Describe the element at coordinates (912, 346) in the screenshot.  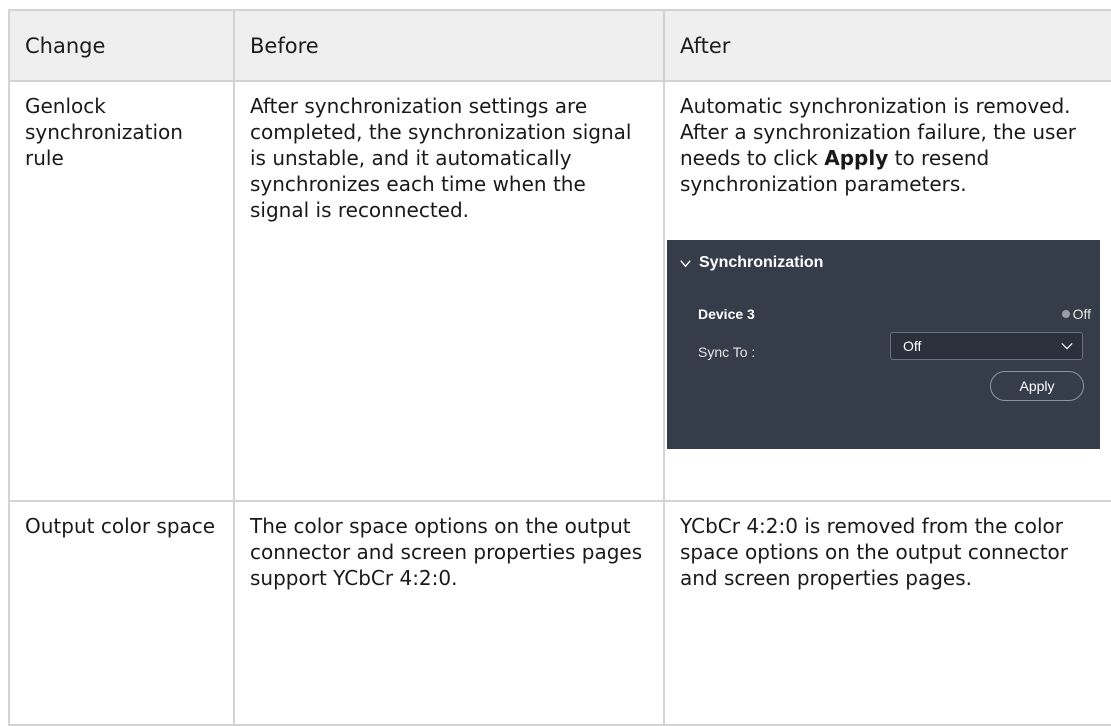
I see `sync-to-value: Off` at that location.